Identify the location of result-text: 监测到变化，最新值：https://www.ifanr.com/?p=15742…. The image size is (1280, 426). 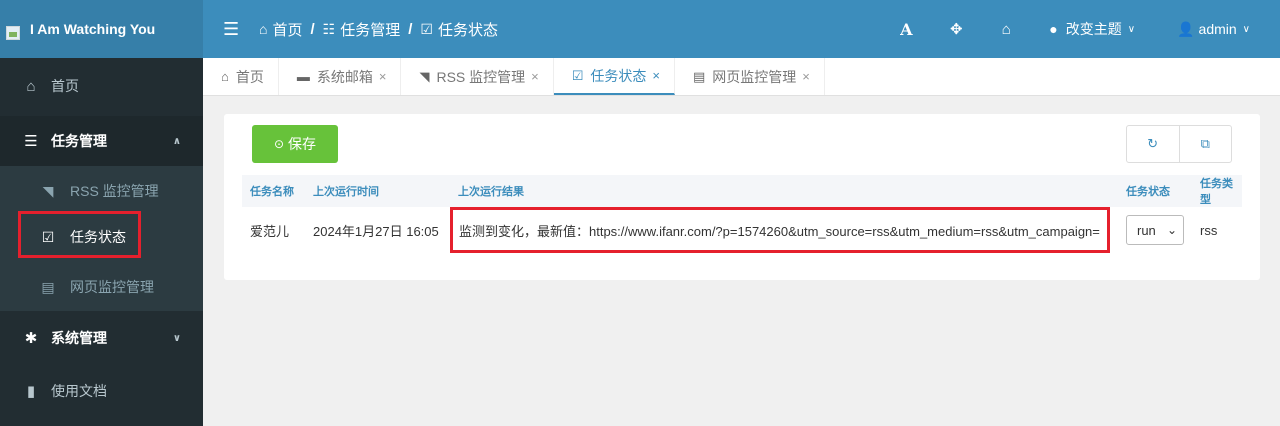
(779, 231).